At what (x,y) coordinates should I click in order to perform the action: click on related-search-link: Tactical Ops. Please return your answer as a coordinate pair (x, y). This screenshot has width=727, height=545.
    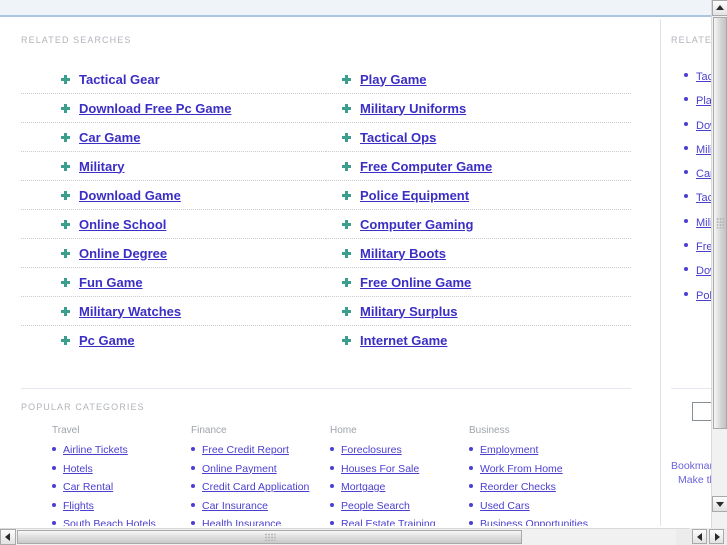
    Looking at the image, I should click on (398, 137).